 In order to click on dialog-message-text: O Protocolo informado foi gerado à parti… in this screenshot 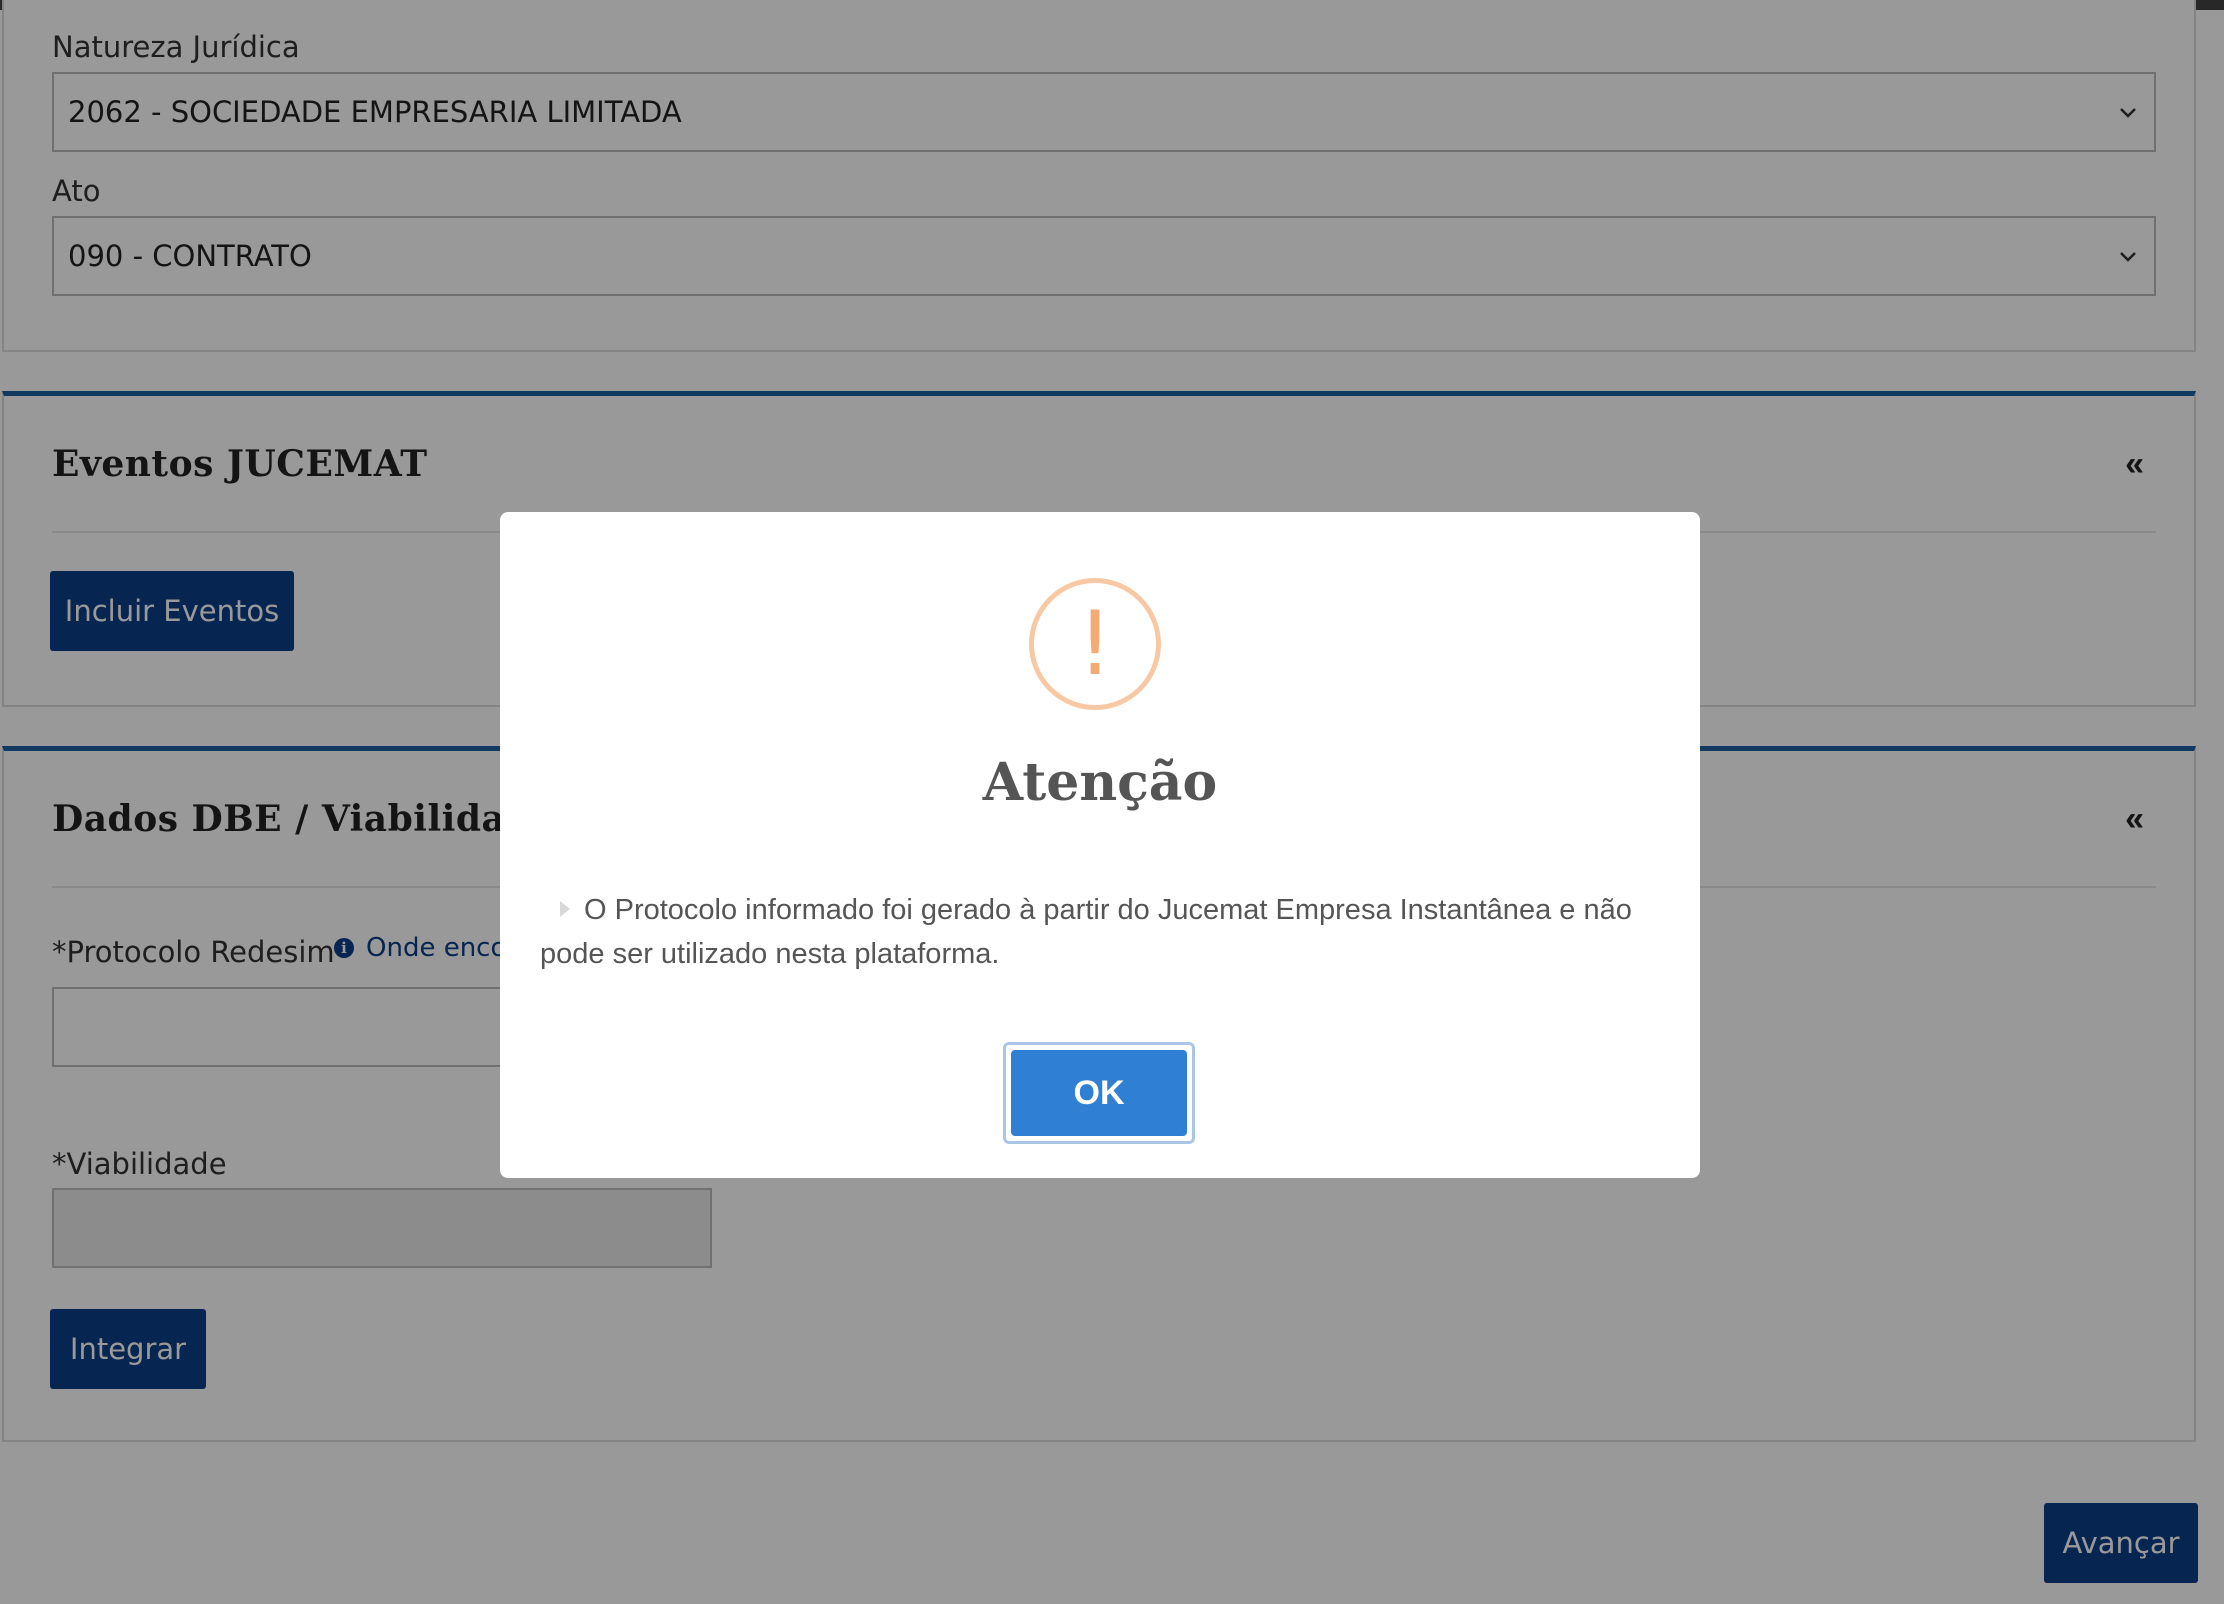, I will do `click(1086, 932)`.